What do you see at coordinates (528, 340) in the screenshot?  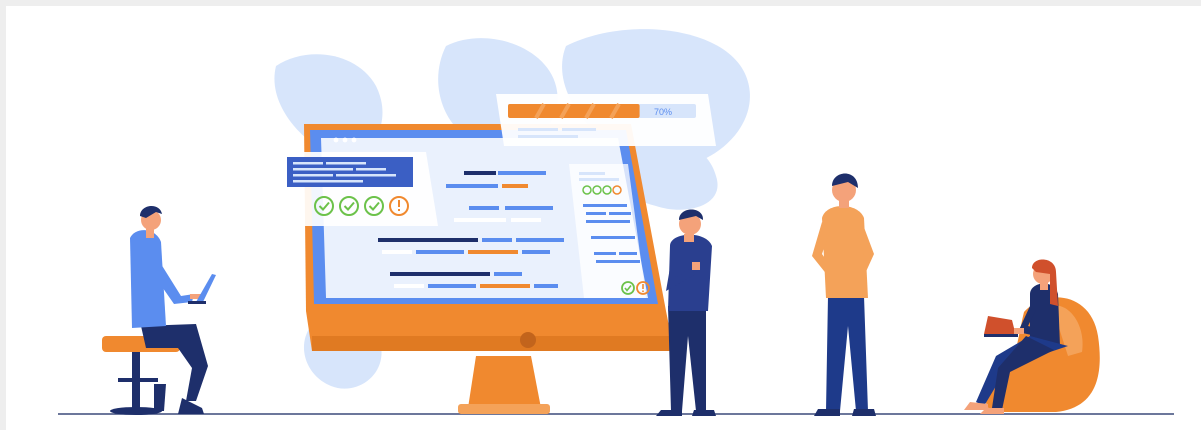 I see `power-button` at bounding box center [528, 340].